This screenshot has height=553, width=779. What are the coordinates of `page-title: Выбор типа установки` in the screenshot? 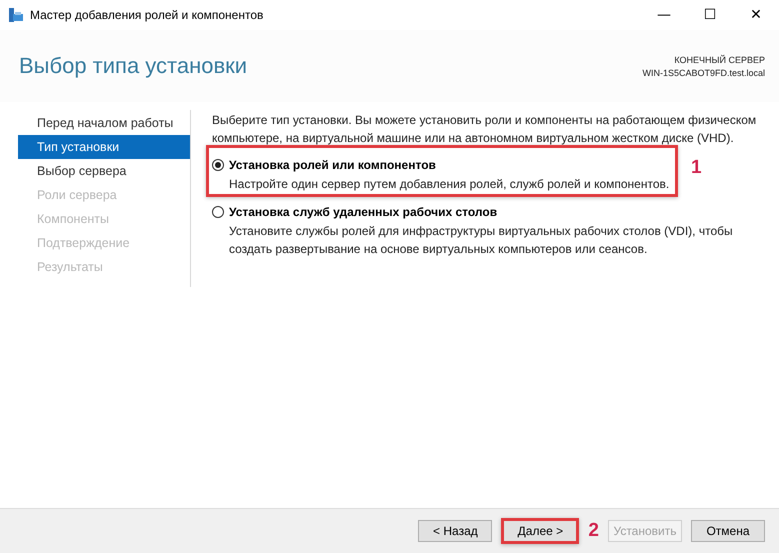 It's located at (133, 66).